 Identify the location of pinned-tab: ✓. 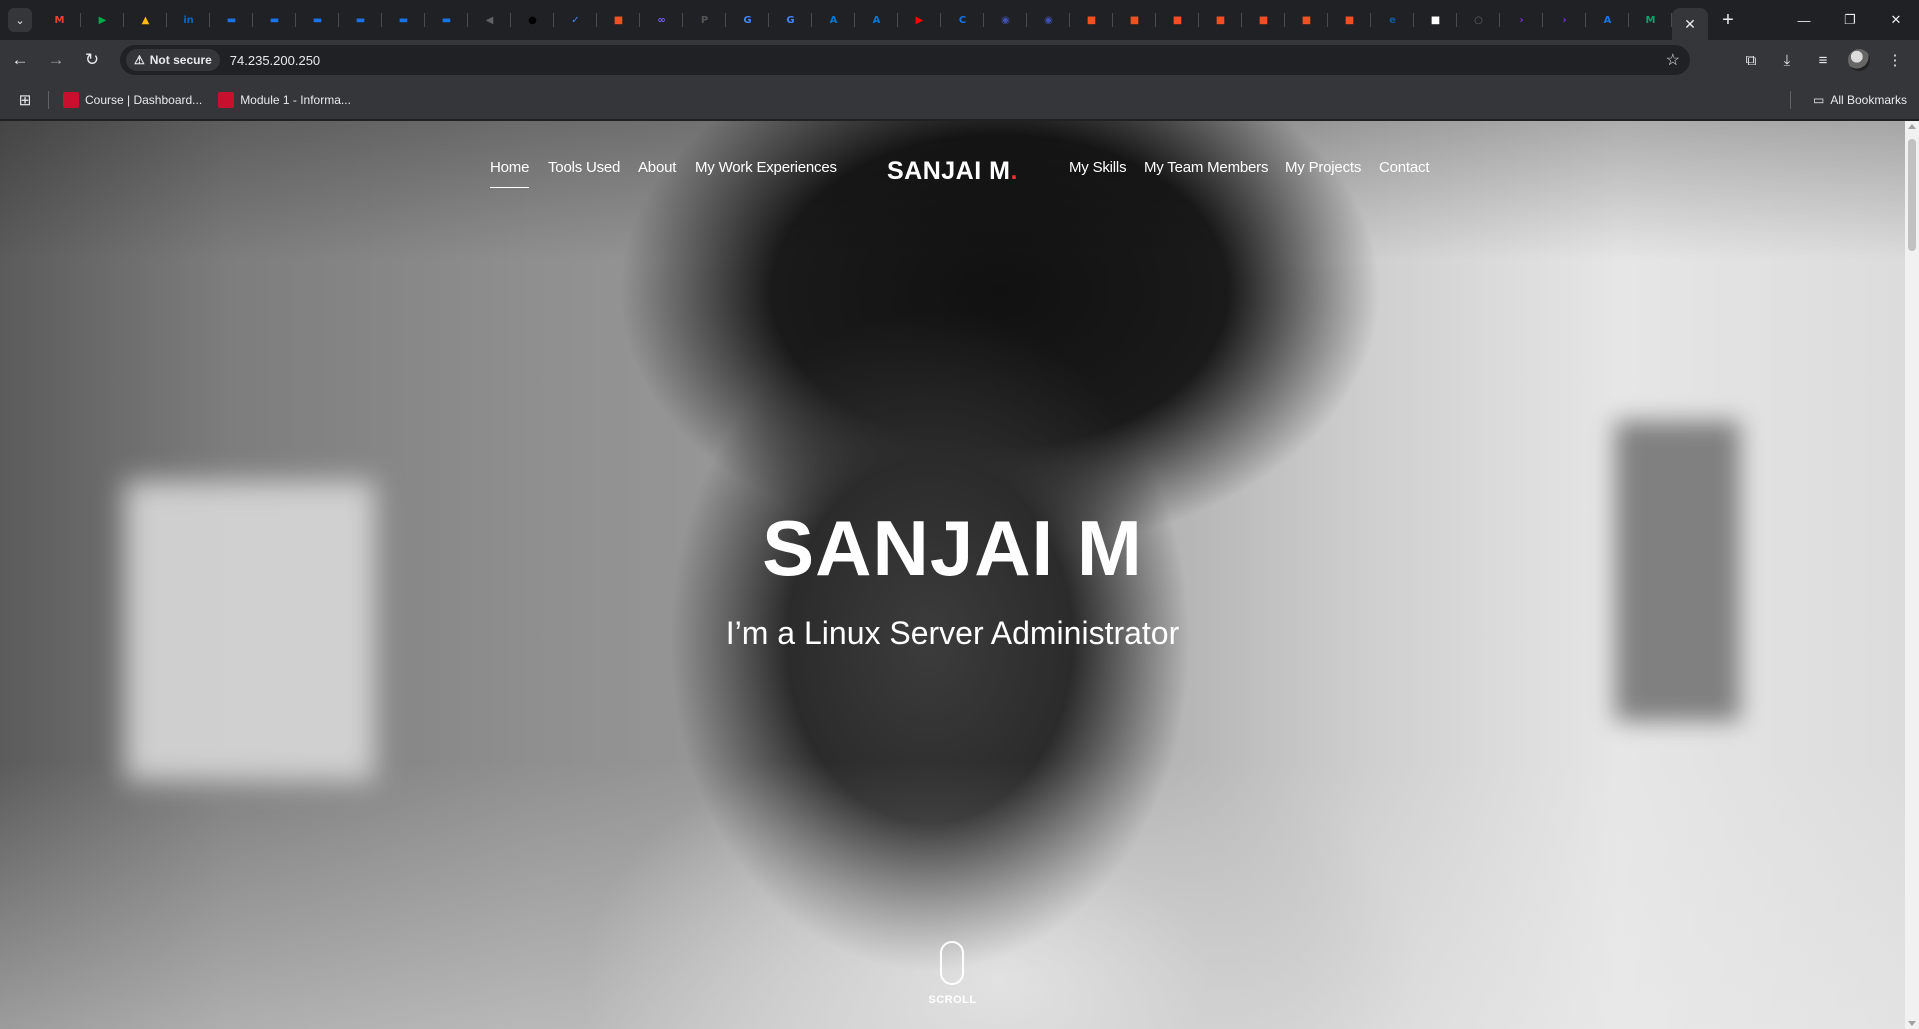
(575, 20).